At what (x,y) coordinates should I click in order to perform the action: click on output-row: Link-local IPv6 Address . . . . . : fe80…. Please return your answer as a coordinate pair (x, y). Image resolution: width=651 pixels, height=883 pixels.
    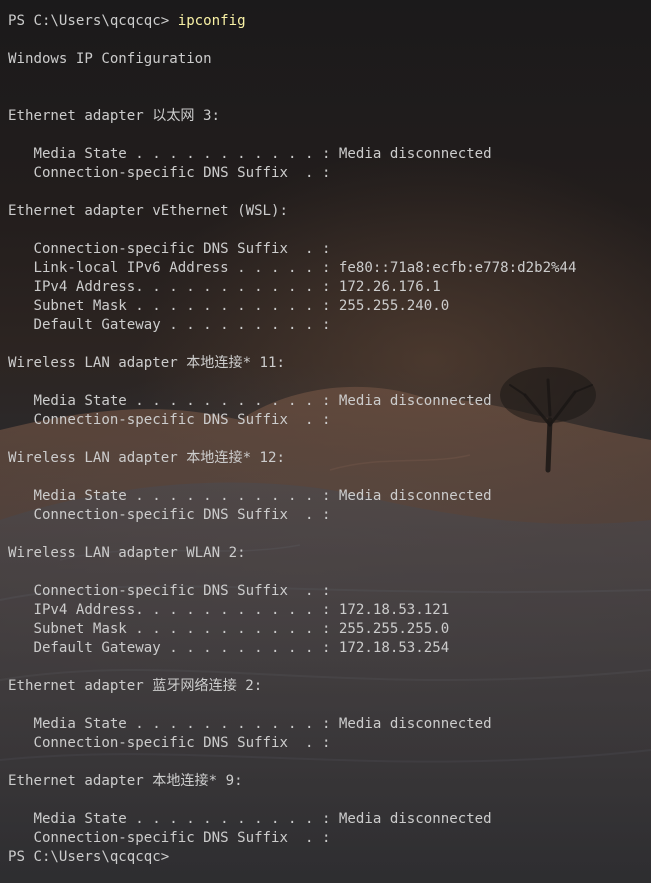
    Looking at the image, I should click on (292, 268).